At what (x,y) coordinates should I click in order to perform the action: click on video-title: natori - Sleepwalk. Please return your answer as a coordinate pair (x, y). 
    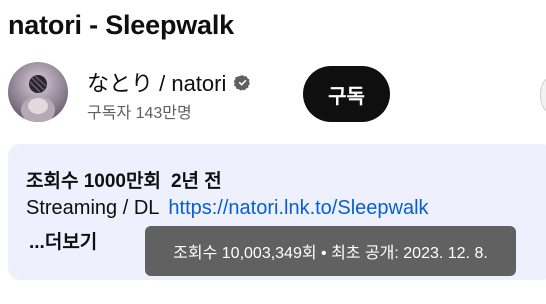
    Looking at the image, I should click on (121, 25).